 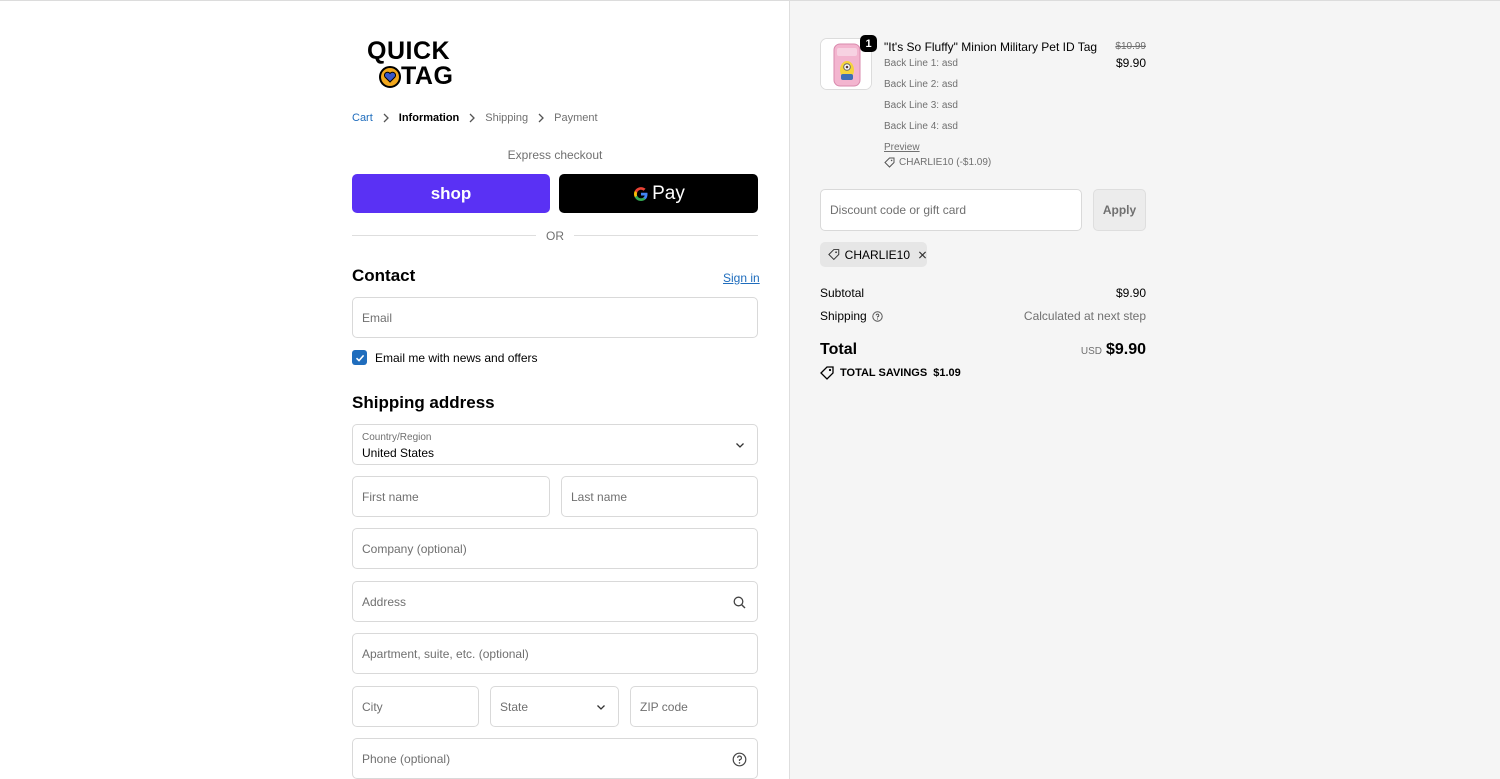 I want to click on total-savings: TOTAL SAVINGS $1.09, so click(x=890, y=373).